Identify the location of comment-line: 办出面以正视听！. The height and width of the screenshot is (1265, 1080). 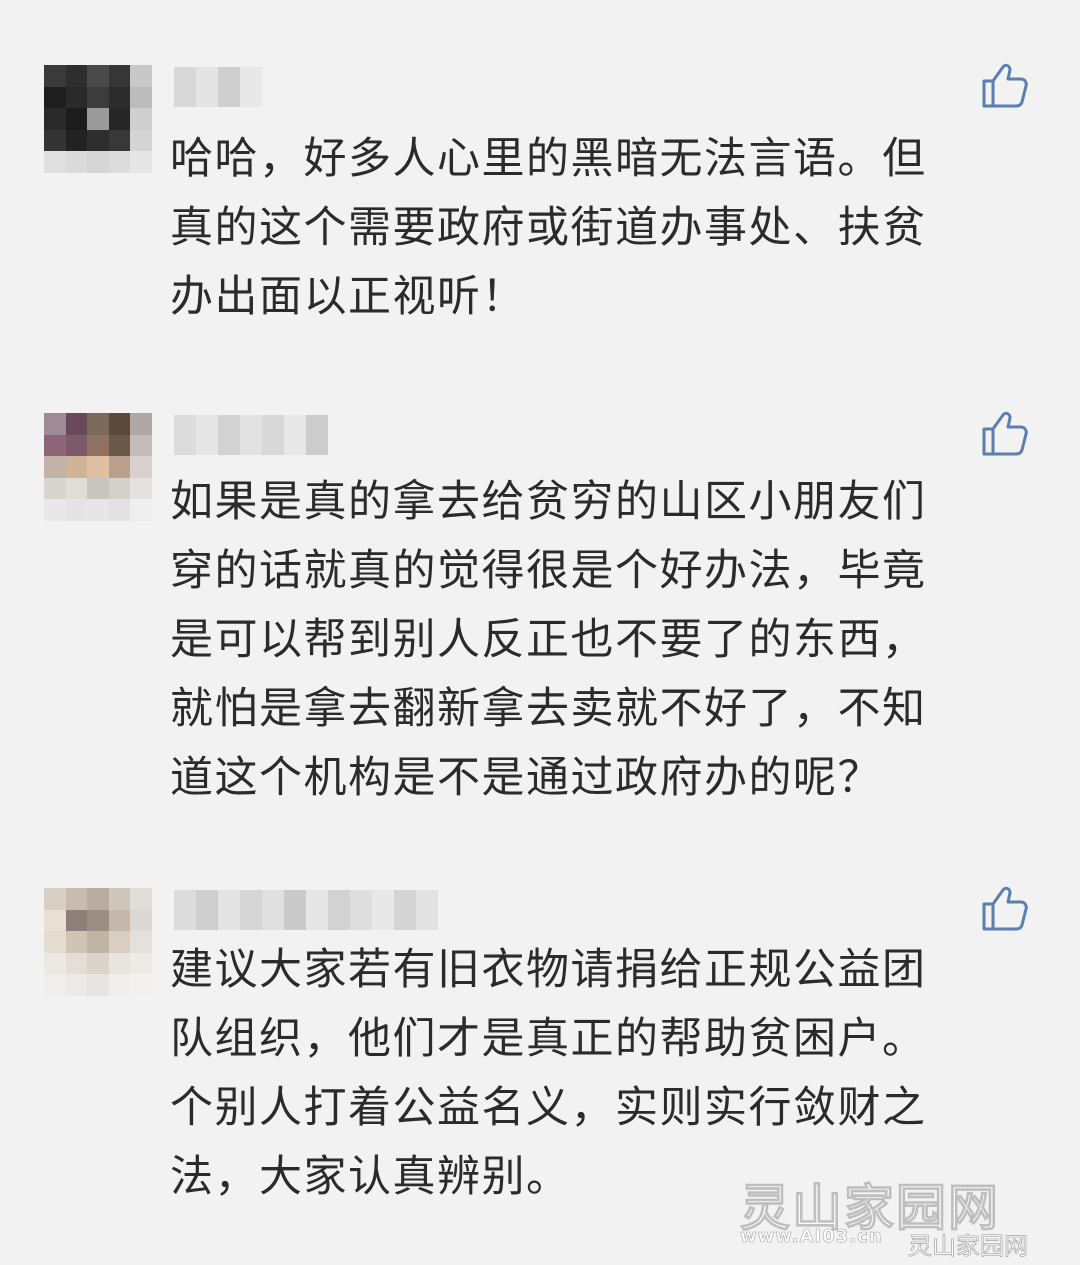
(348, 297).